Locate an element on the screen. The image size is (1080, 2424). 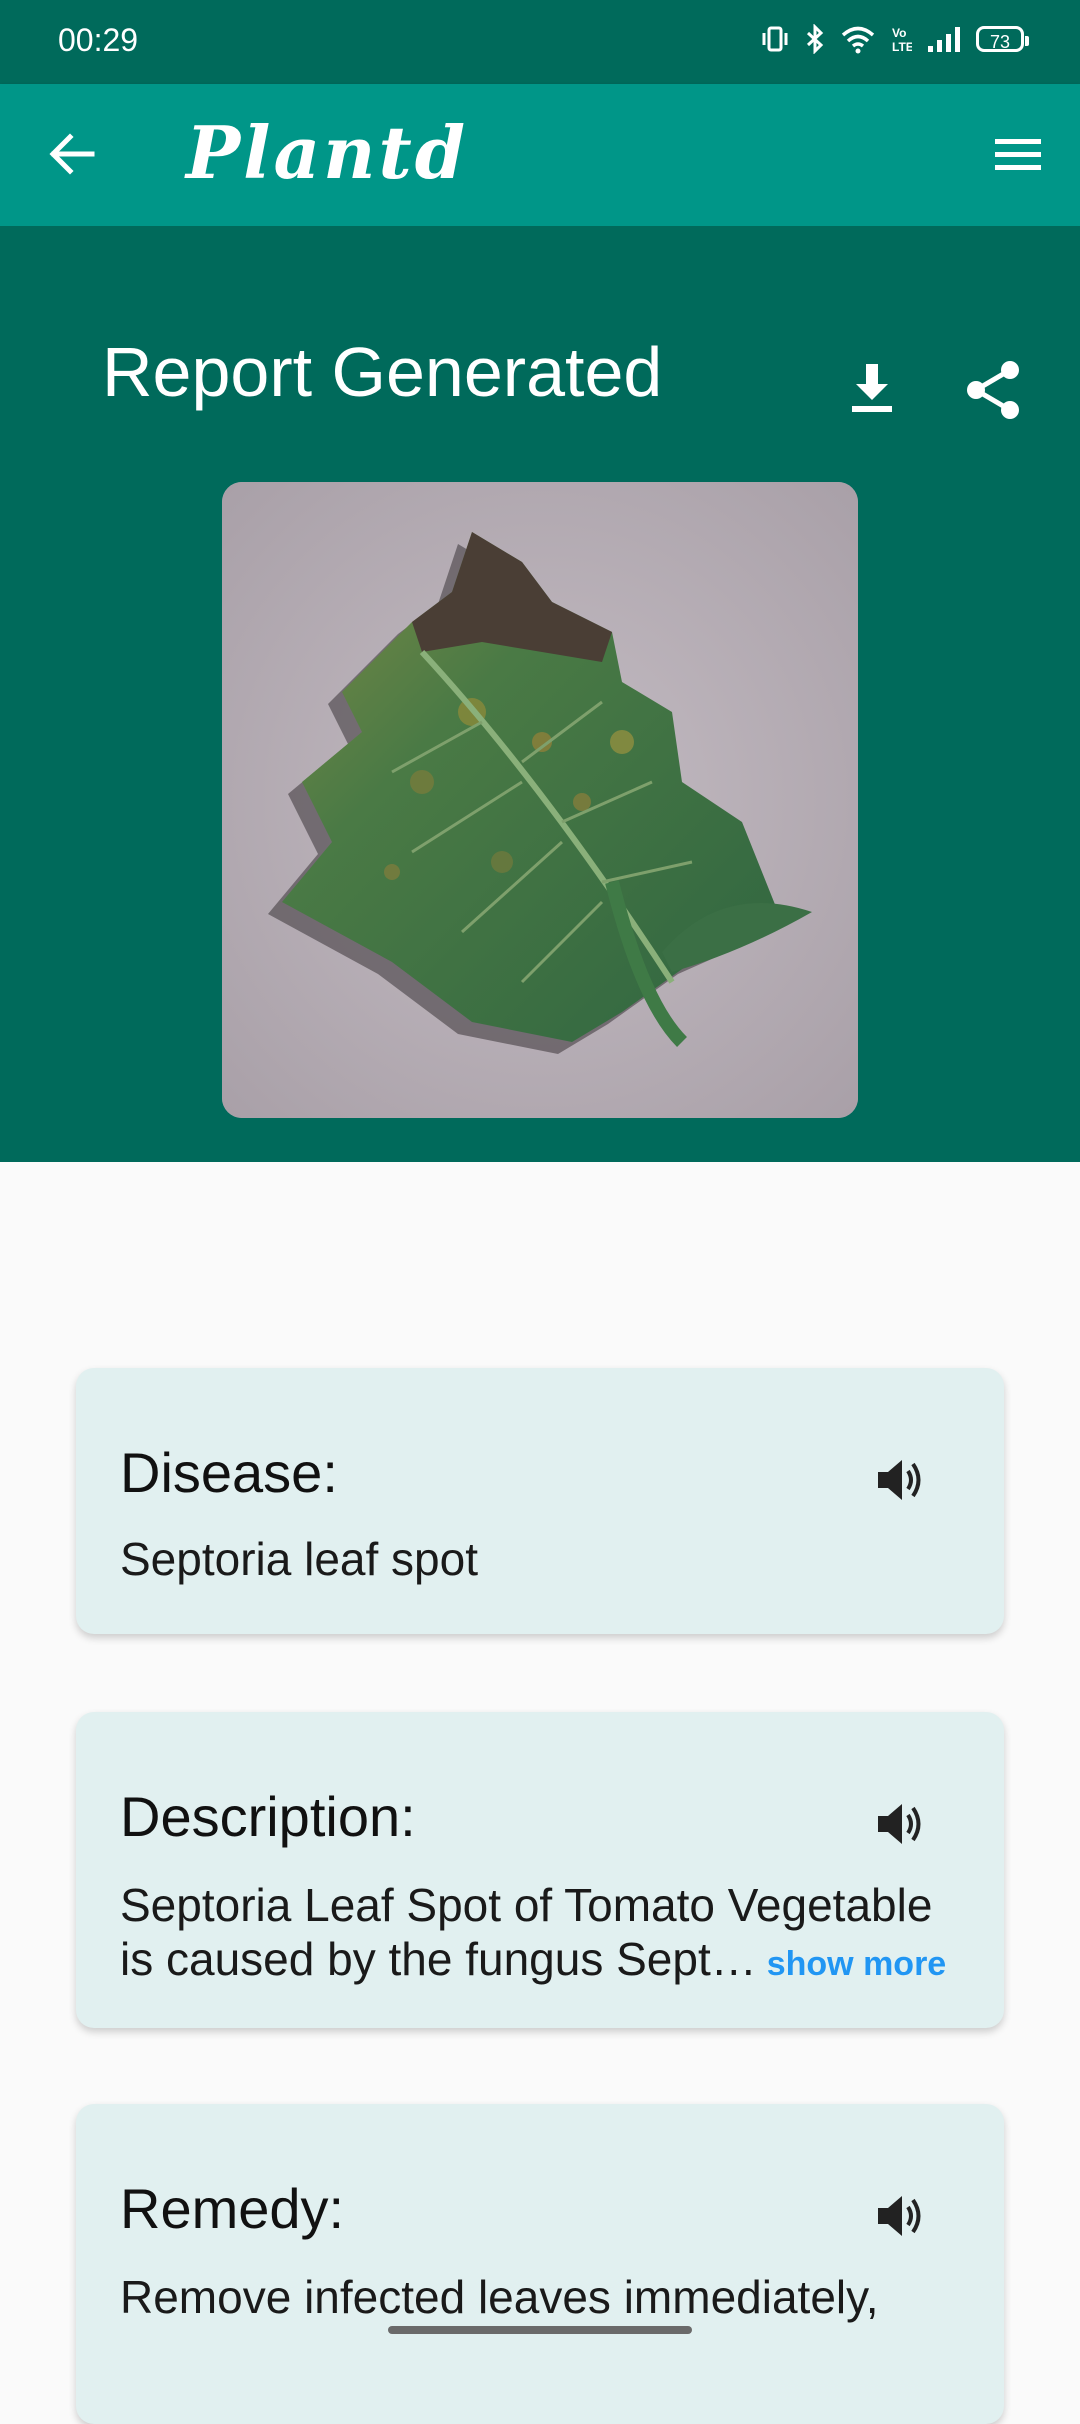
battery-icon: 73 is located at coordinates (1002, 39).